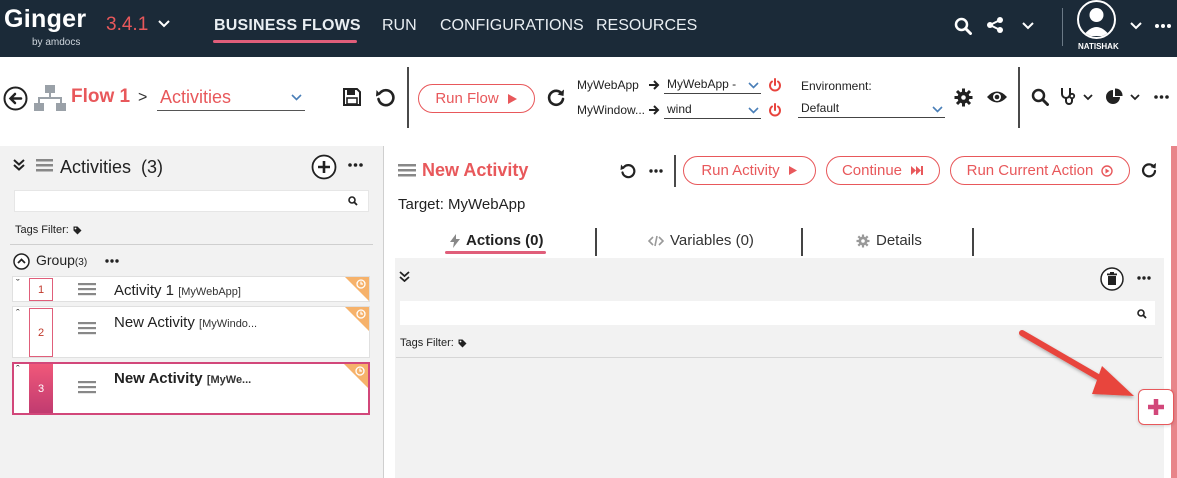  I want to click on app-logo-name: Ginger, so click(45, 19).